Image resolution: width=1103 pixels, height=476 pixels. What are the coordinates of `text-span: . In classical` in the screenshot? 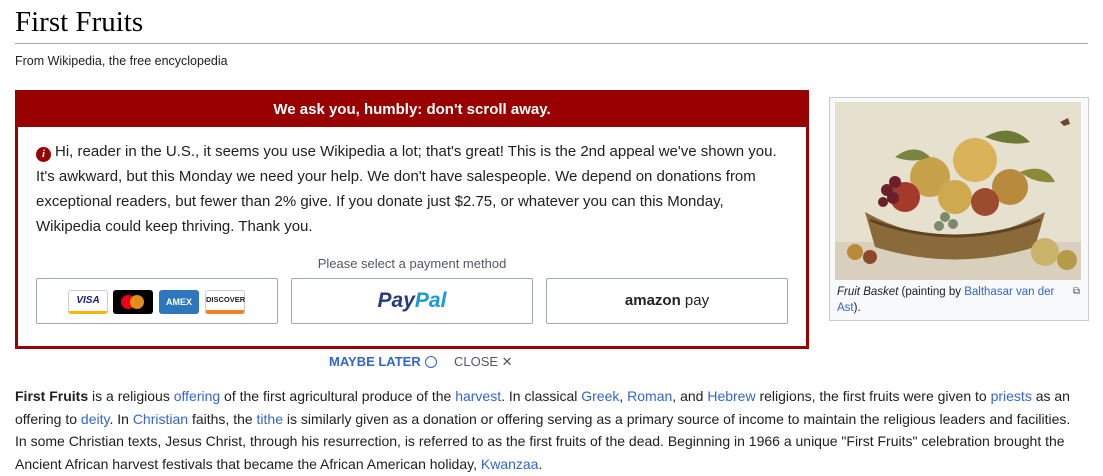 It's located at (541, 396).